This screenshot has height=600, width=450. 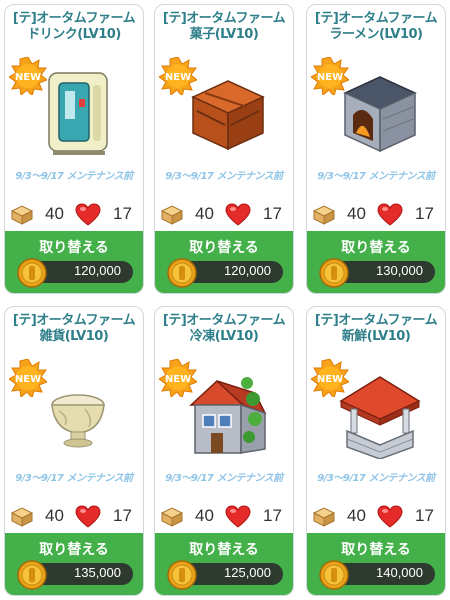 I want to click on ivy-house-icon, so click(x=228, y=415).